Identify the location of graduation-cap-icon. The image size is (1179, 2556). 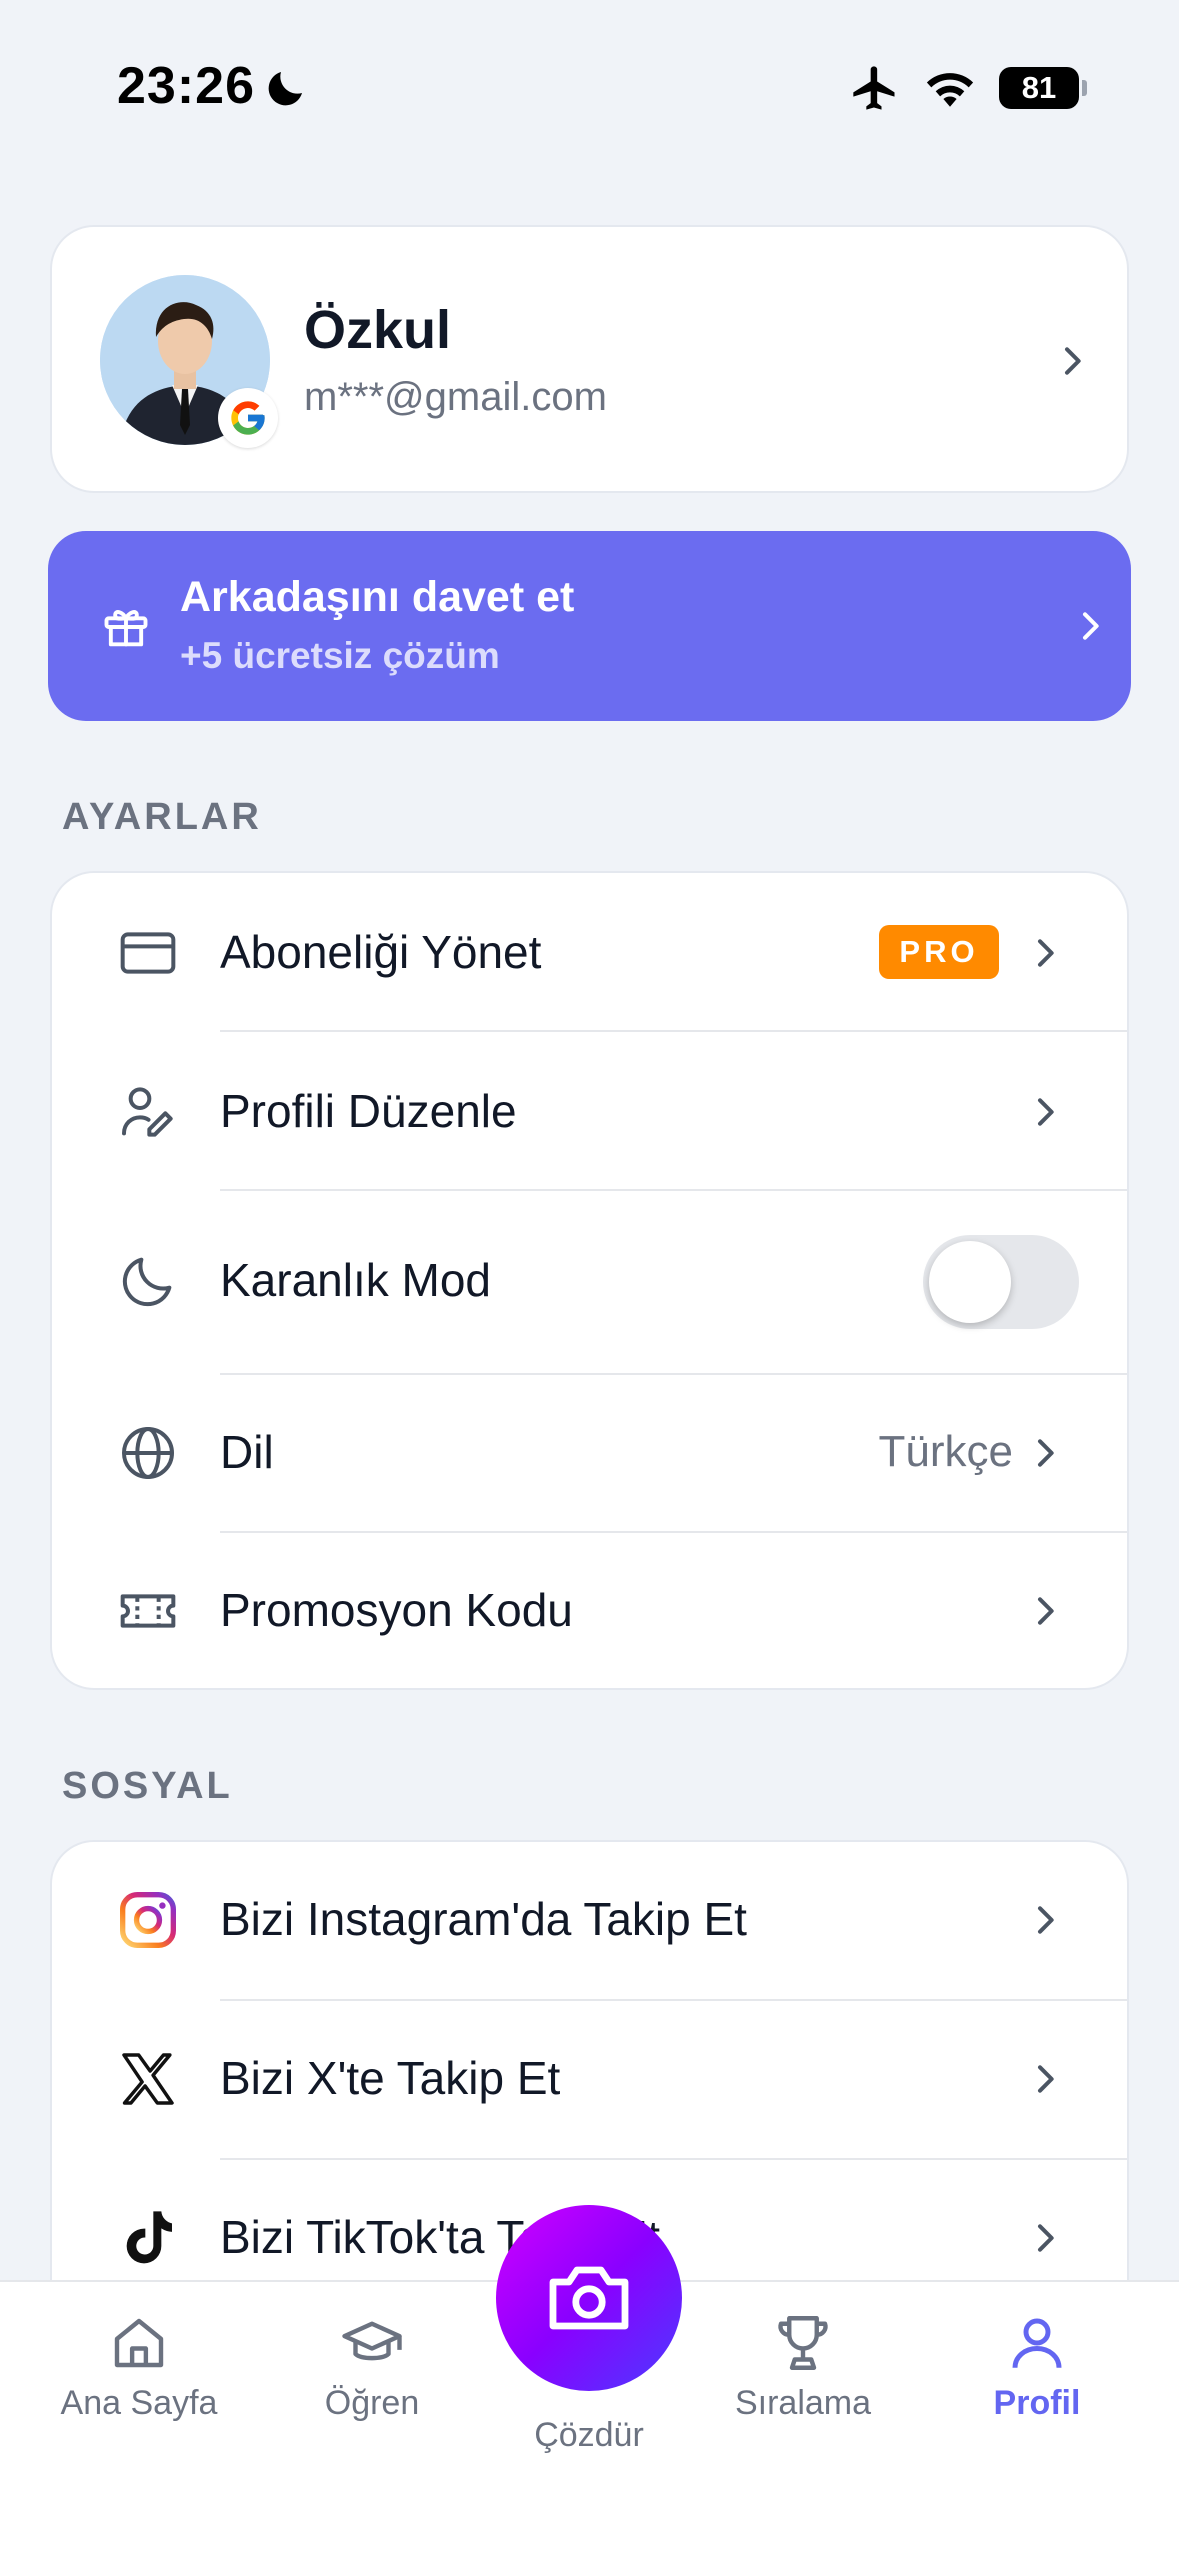
(372, 2341).